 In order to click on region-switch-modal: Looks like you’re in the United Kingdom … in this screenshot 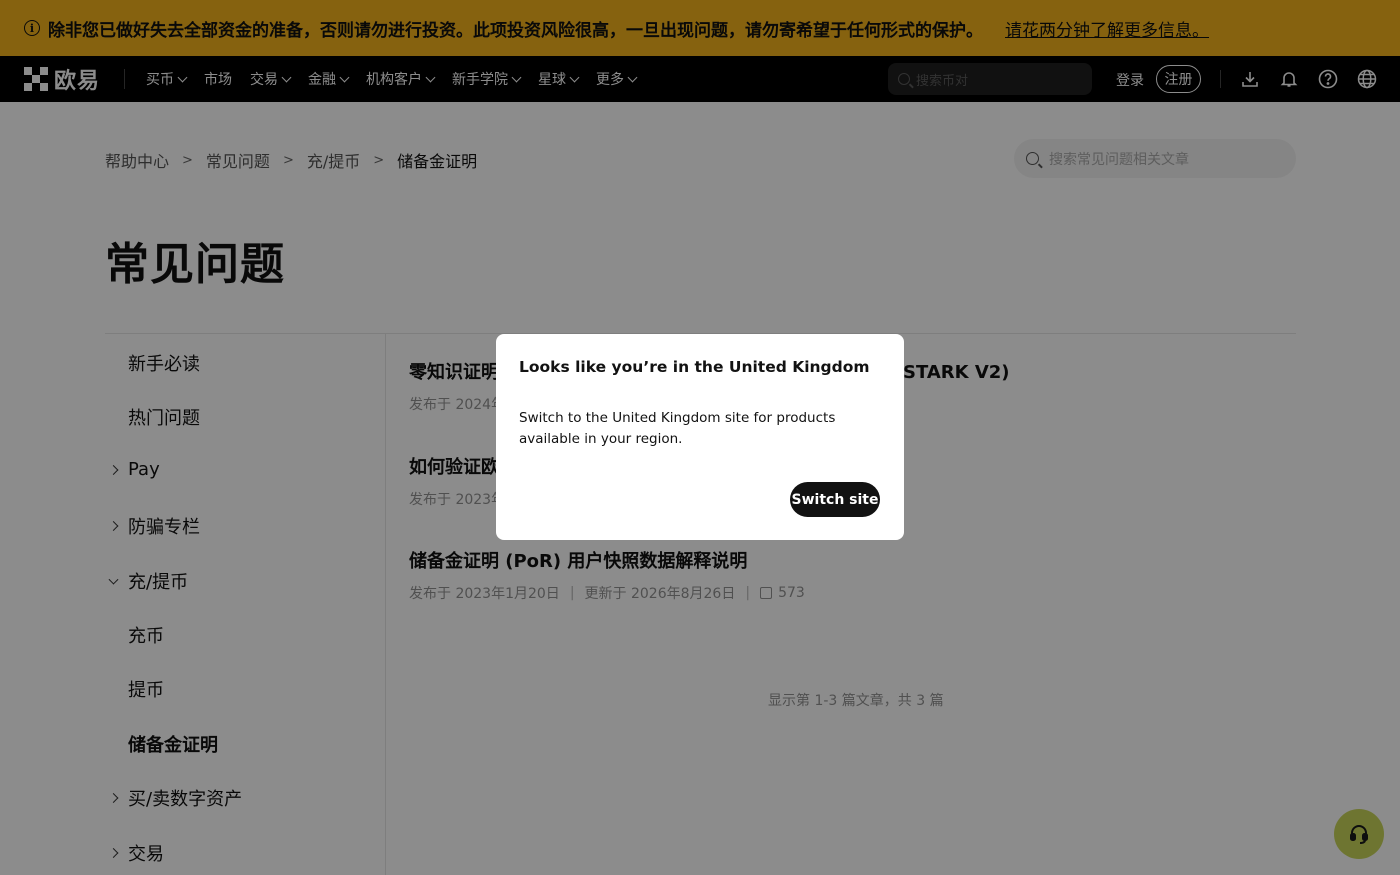, I will do `click(700, 437)`.